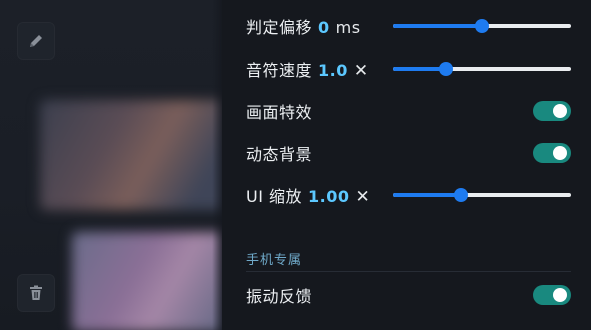  I want to click on ui-scale-label: UI 缩放 1.00 ✕, so click(308, 195).